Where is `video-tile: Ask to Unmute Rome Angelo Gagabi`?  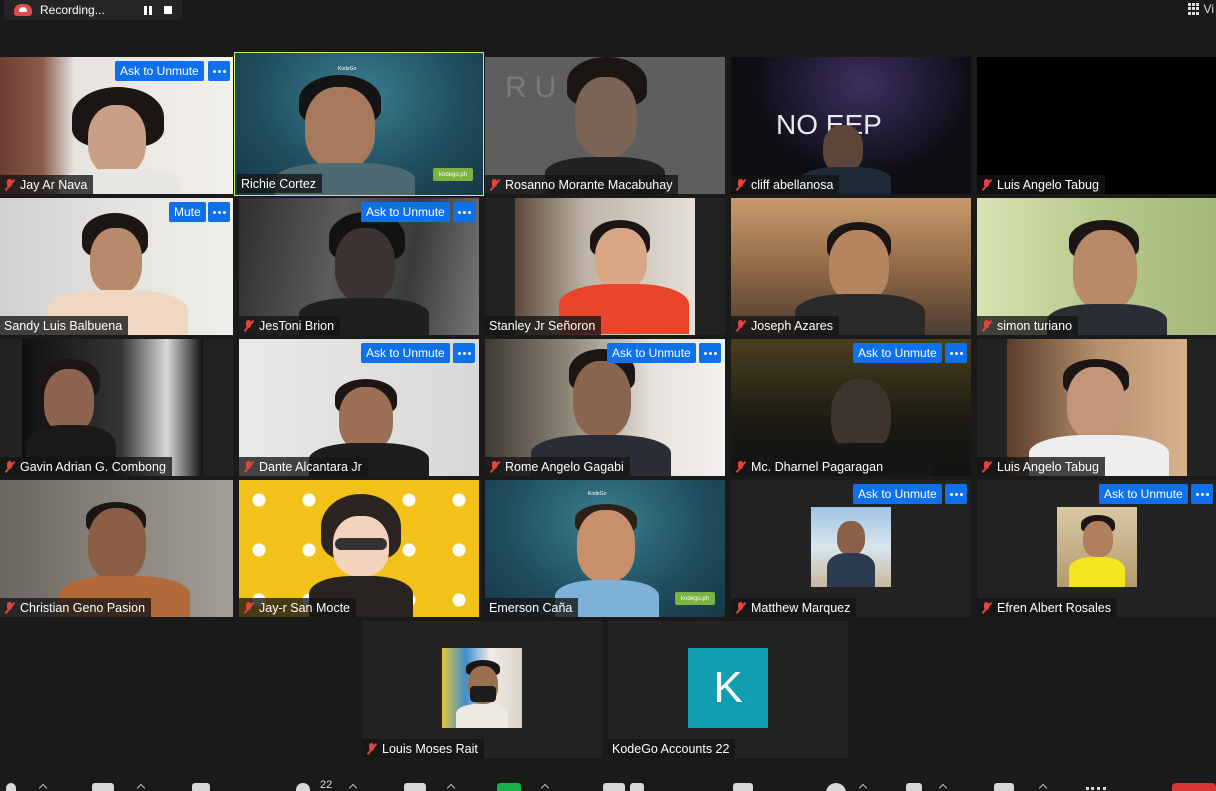 video-tile: Ask to Unmute Rome Angelo Gagabi is located at coordinates (605, 407).